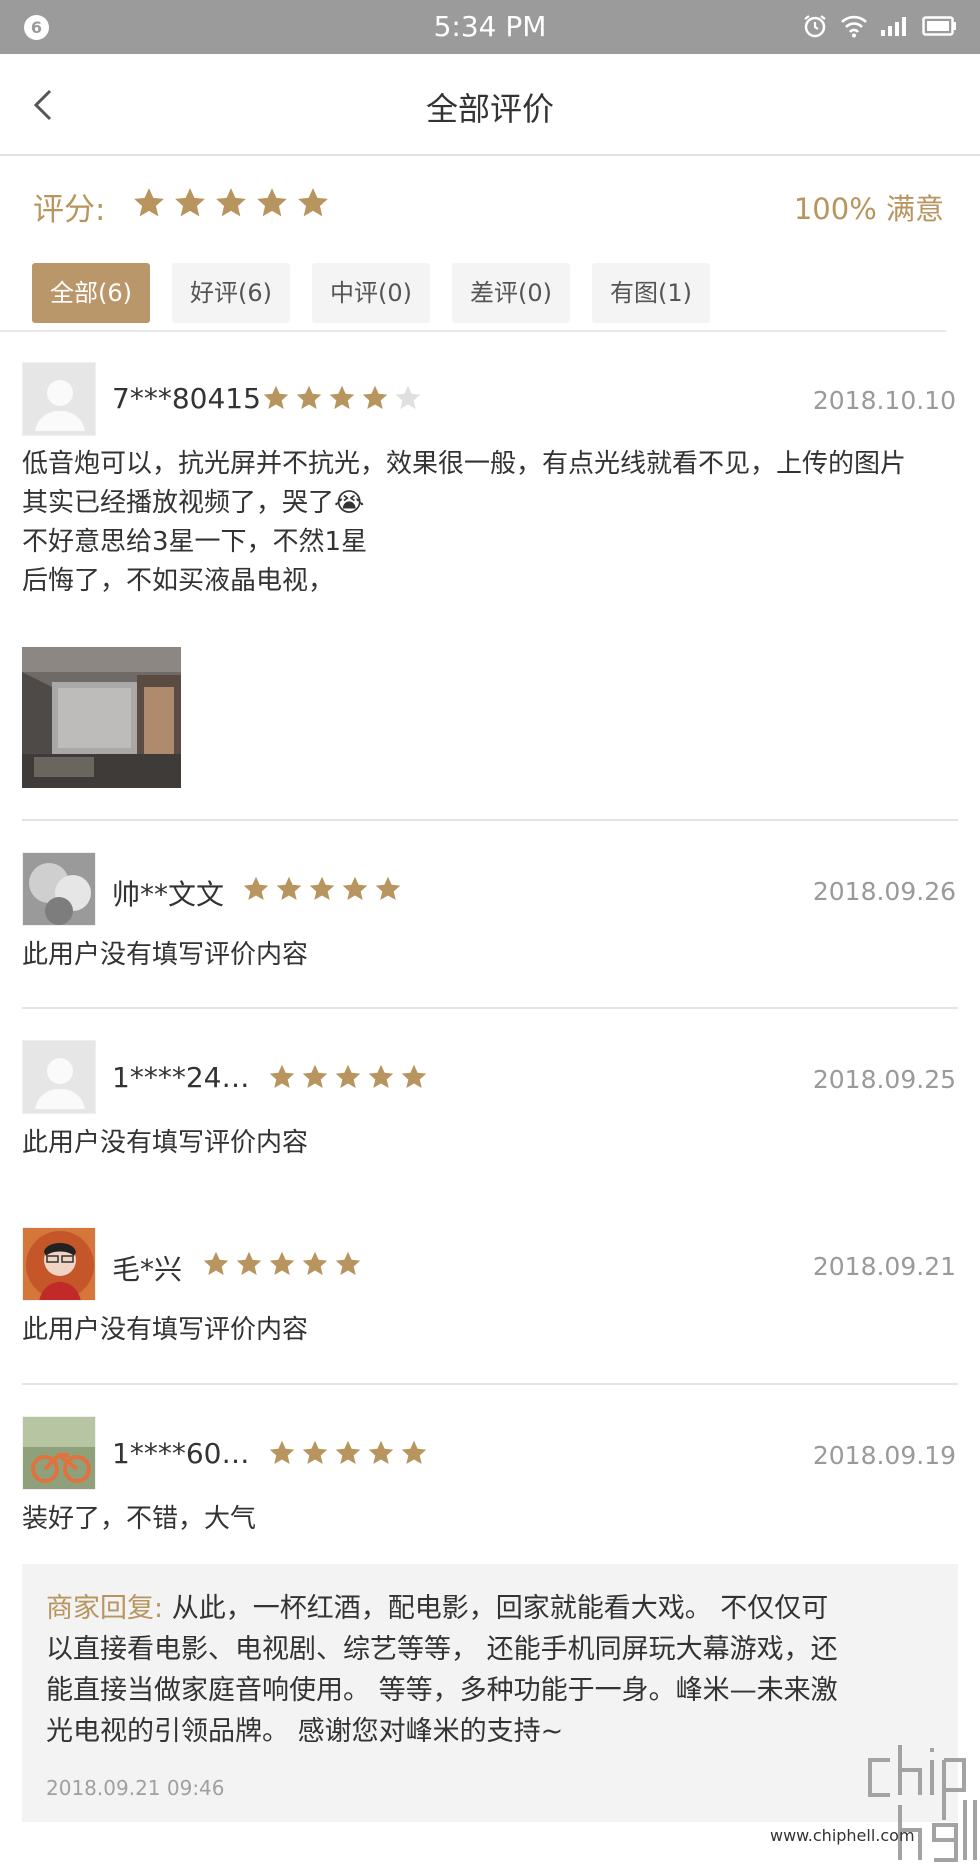 The height and width of the screenshot is (1870, 980). Describe the element at coordinates (91, 293) in the screenshot. I see `filter-tab-all: 全部(6)` at that location.